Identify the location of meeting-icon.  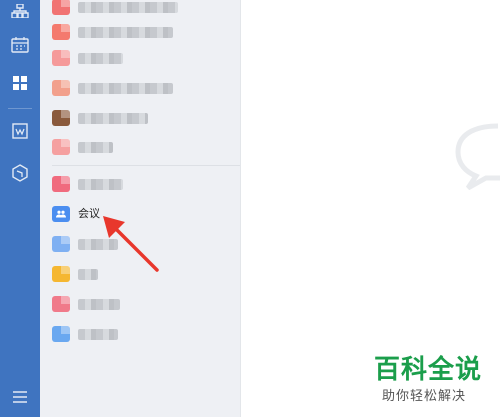
(61, 214).